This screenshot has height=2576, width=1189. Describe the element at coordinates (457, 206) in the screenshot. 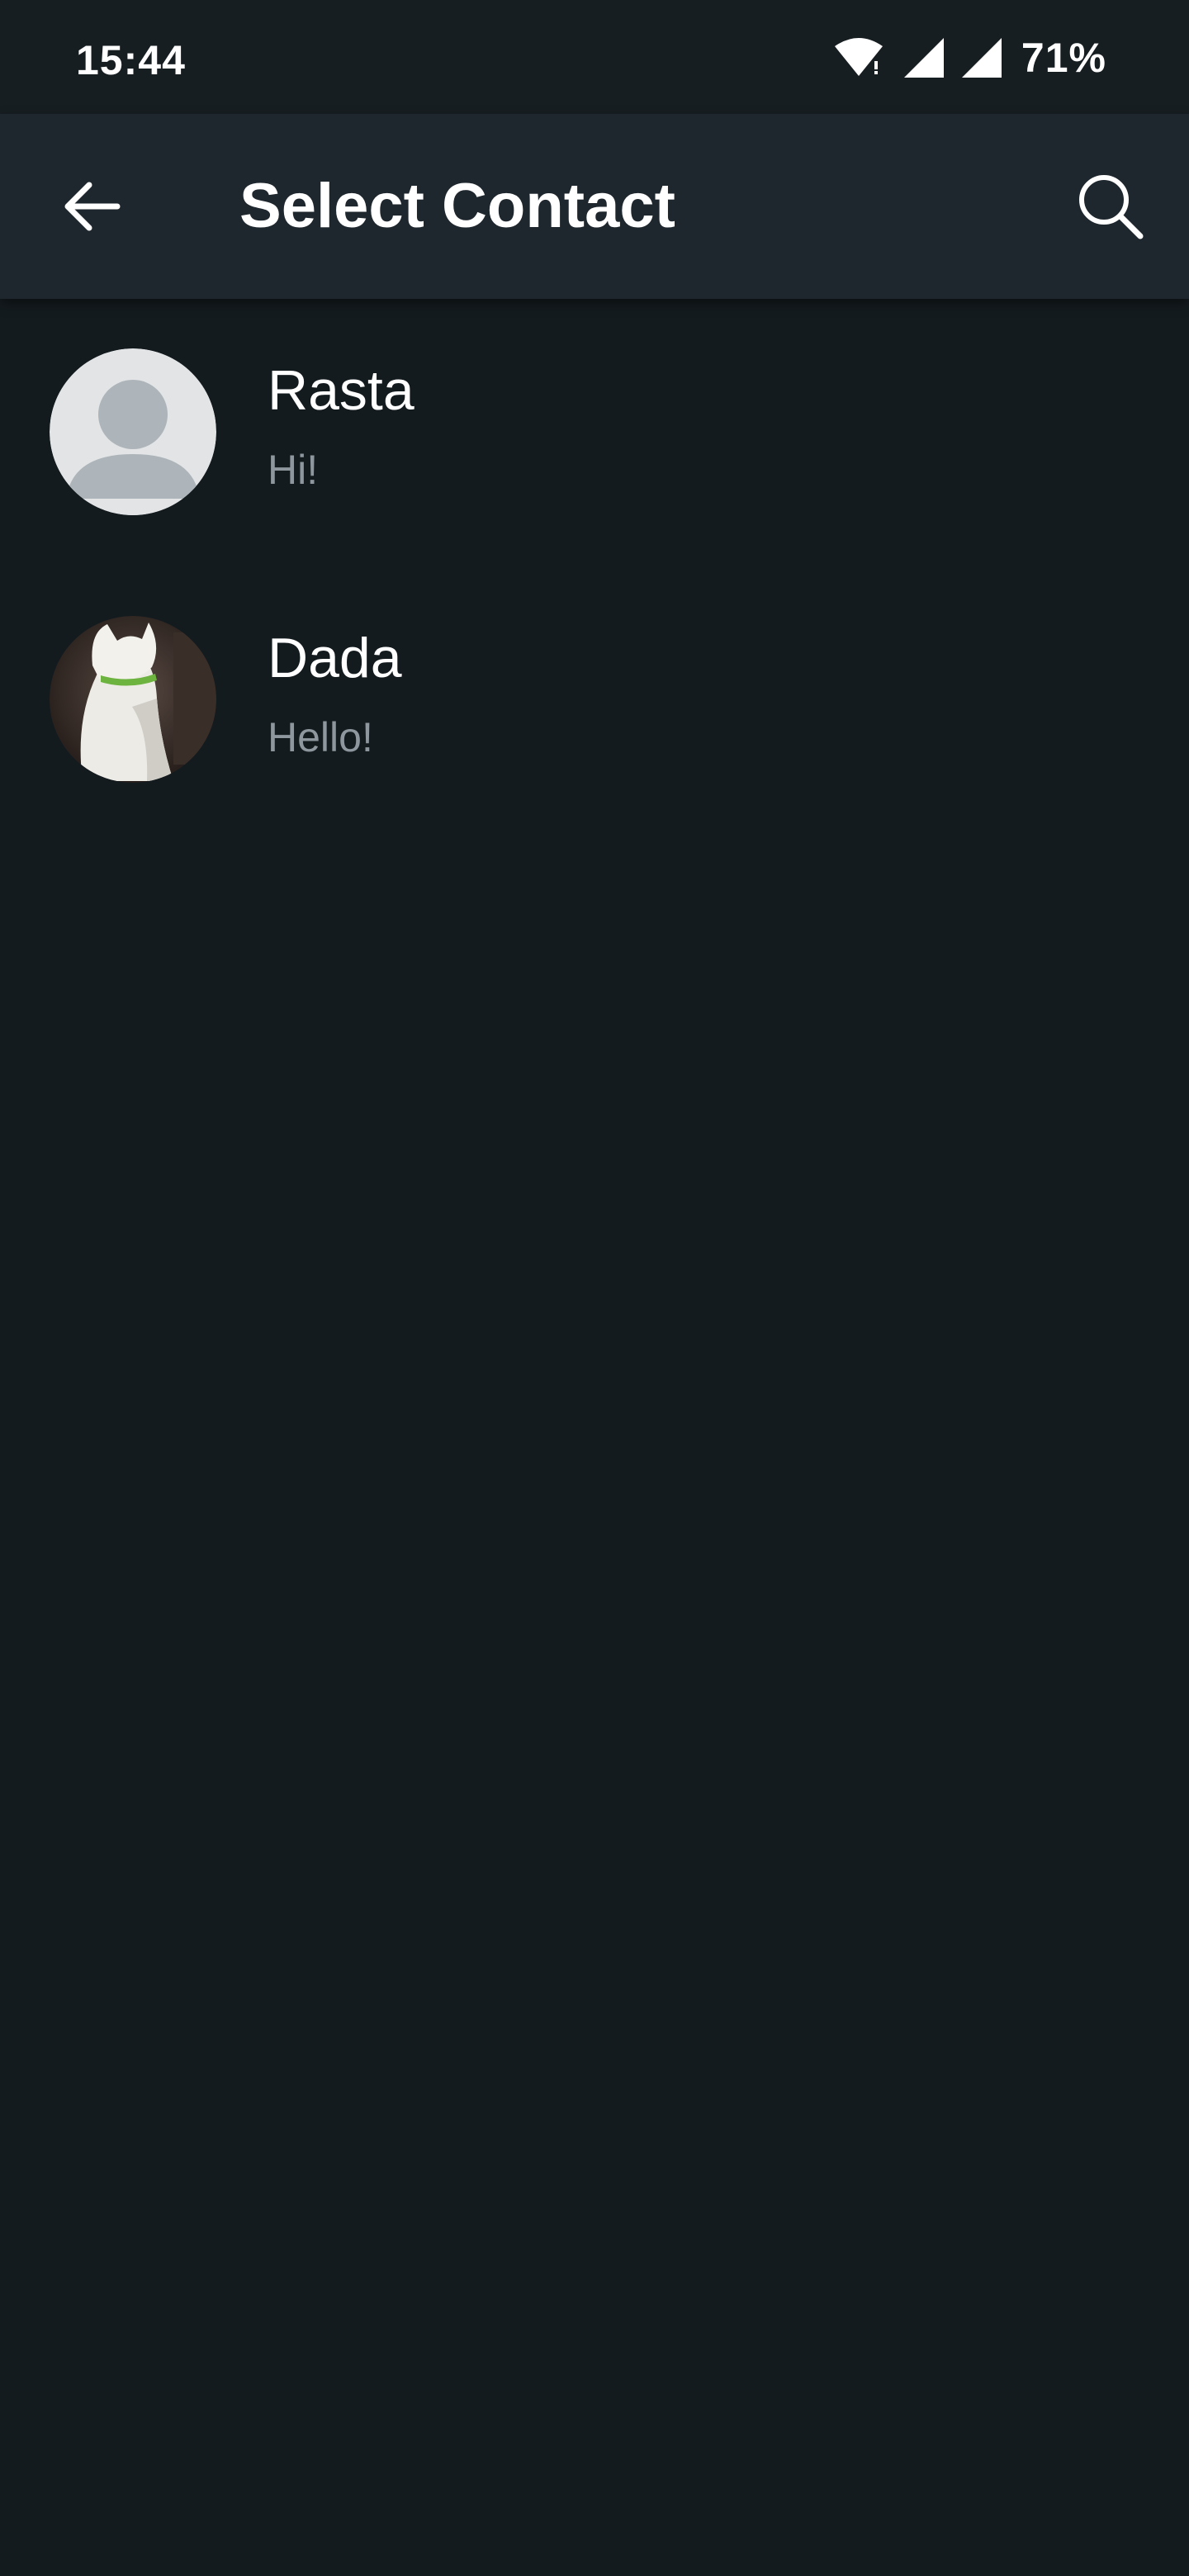

I see `page-title: Select Contact` at that location.